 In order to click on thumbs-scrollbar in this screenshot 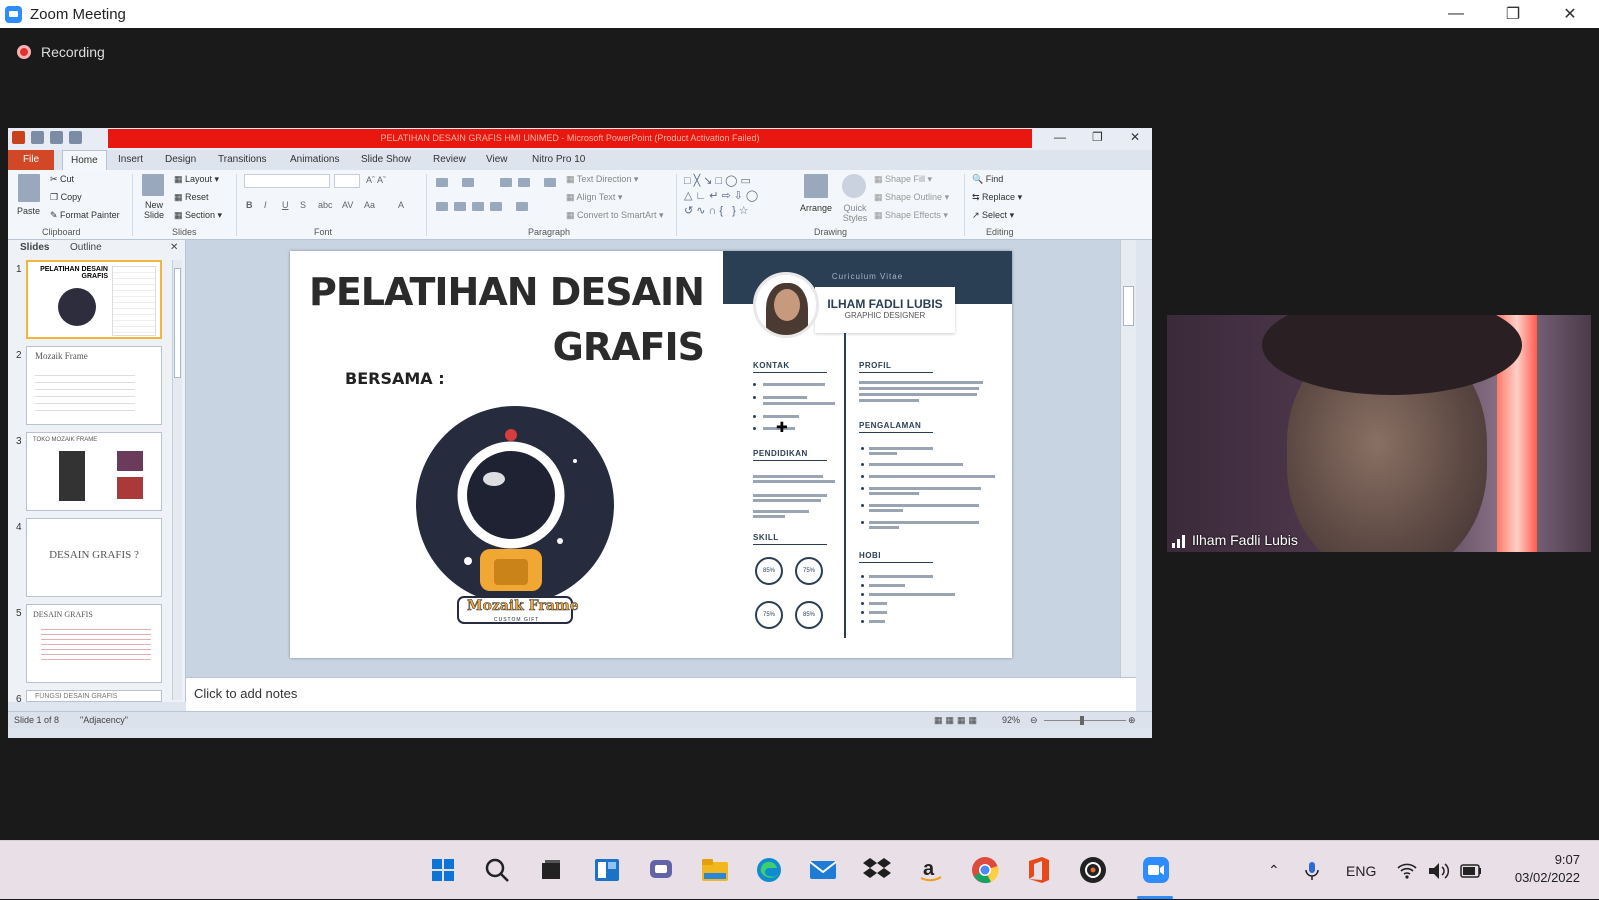, I will do `click(177, 480)`.